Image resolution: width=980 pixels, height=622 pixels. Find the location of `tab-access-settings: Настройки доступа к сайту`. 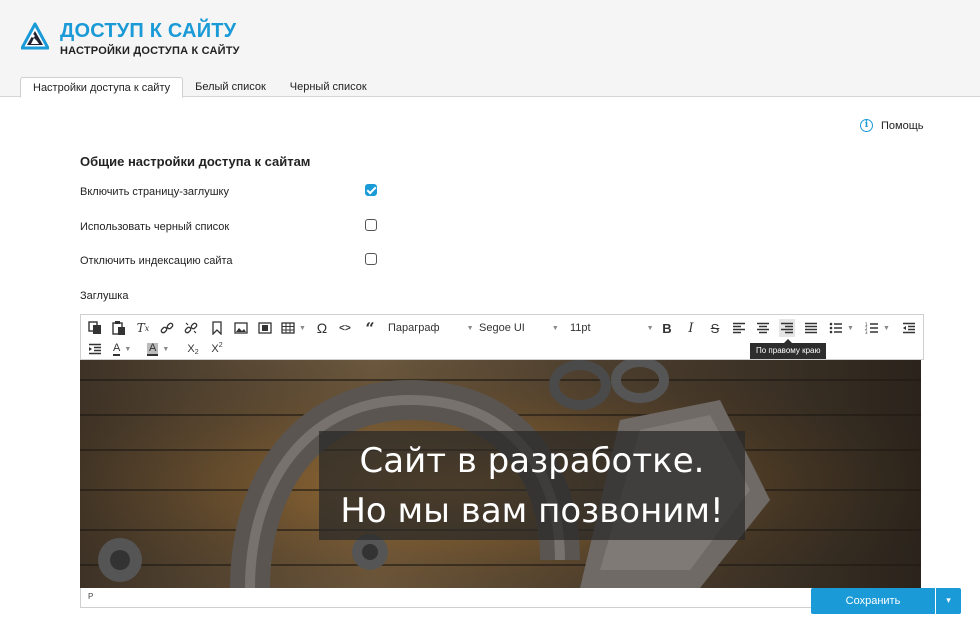

tab-access-settings: Настройки доступа к сайту is located at coordinates (102, 87).